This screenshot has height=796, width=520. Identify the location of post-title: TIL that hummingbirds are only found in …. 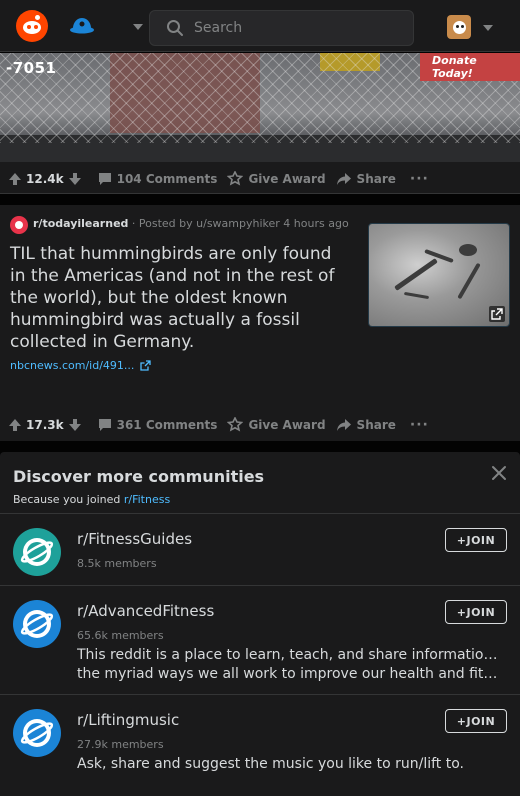
(180, 298).